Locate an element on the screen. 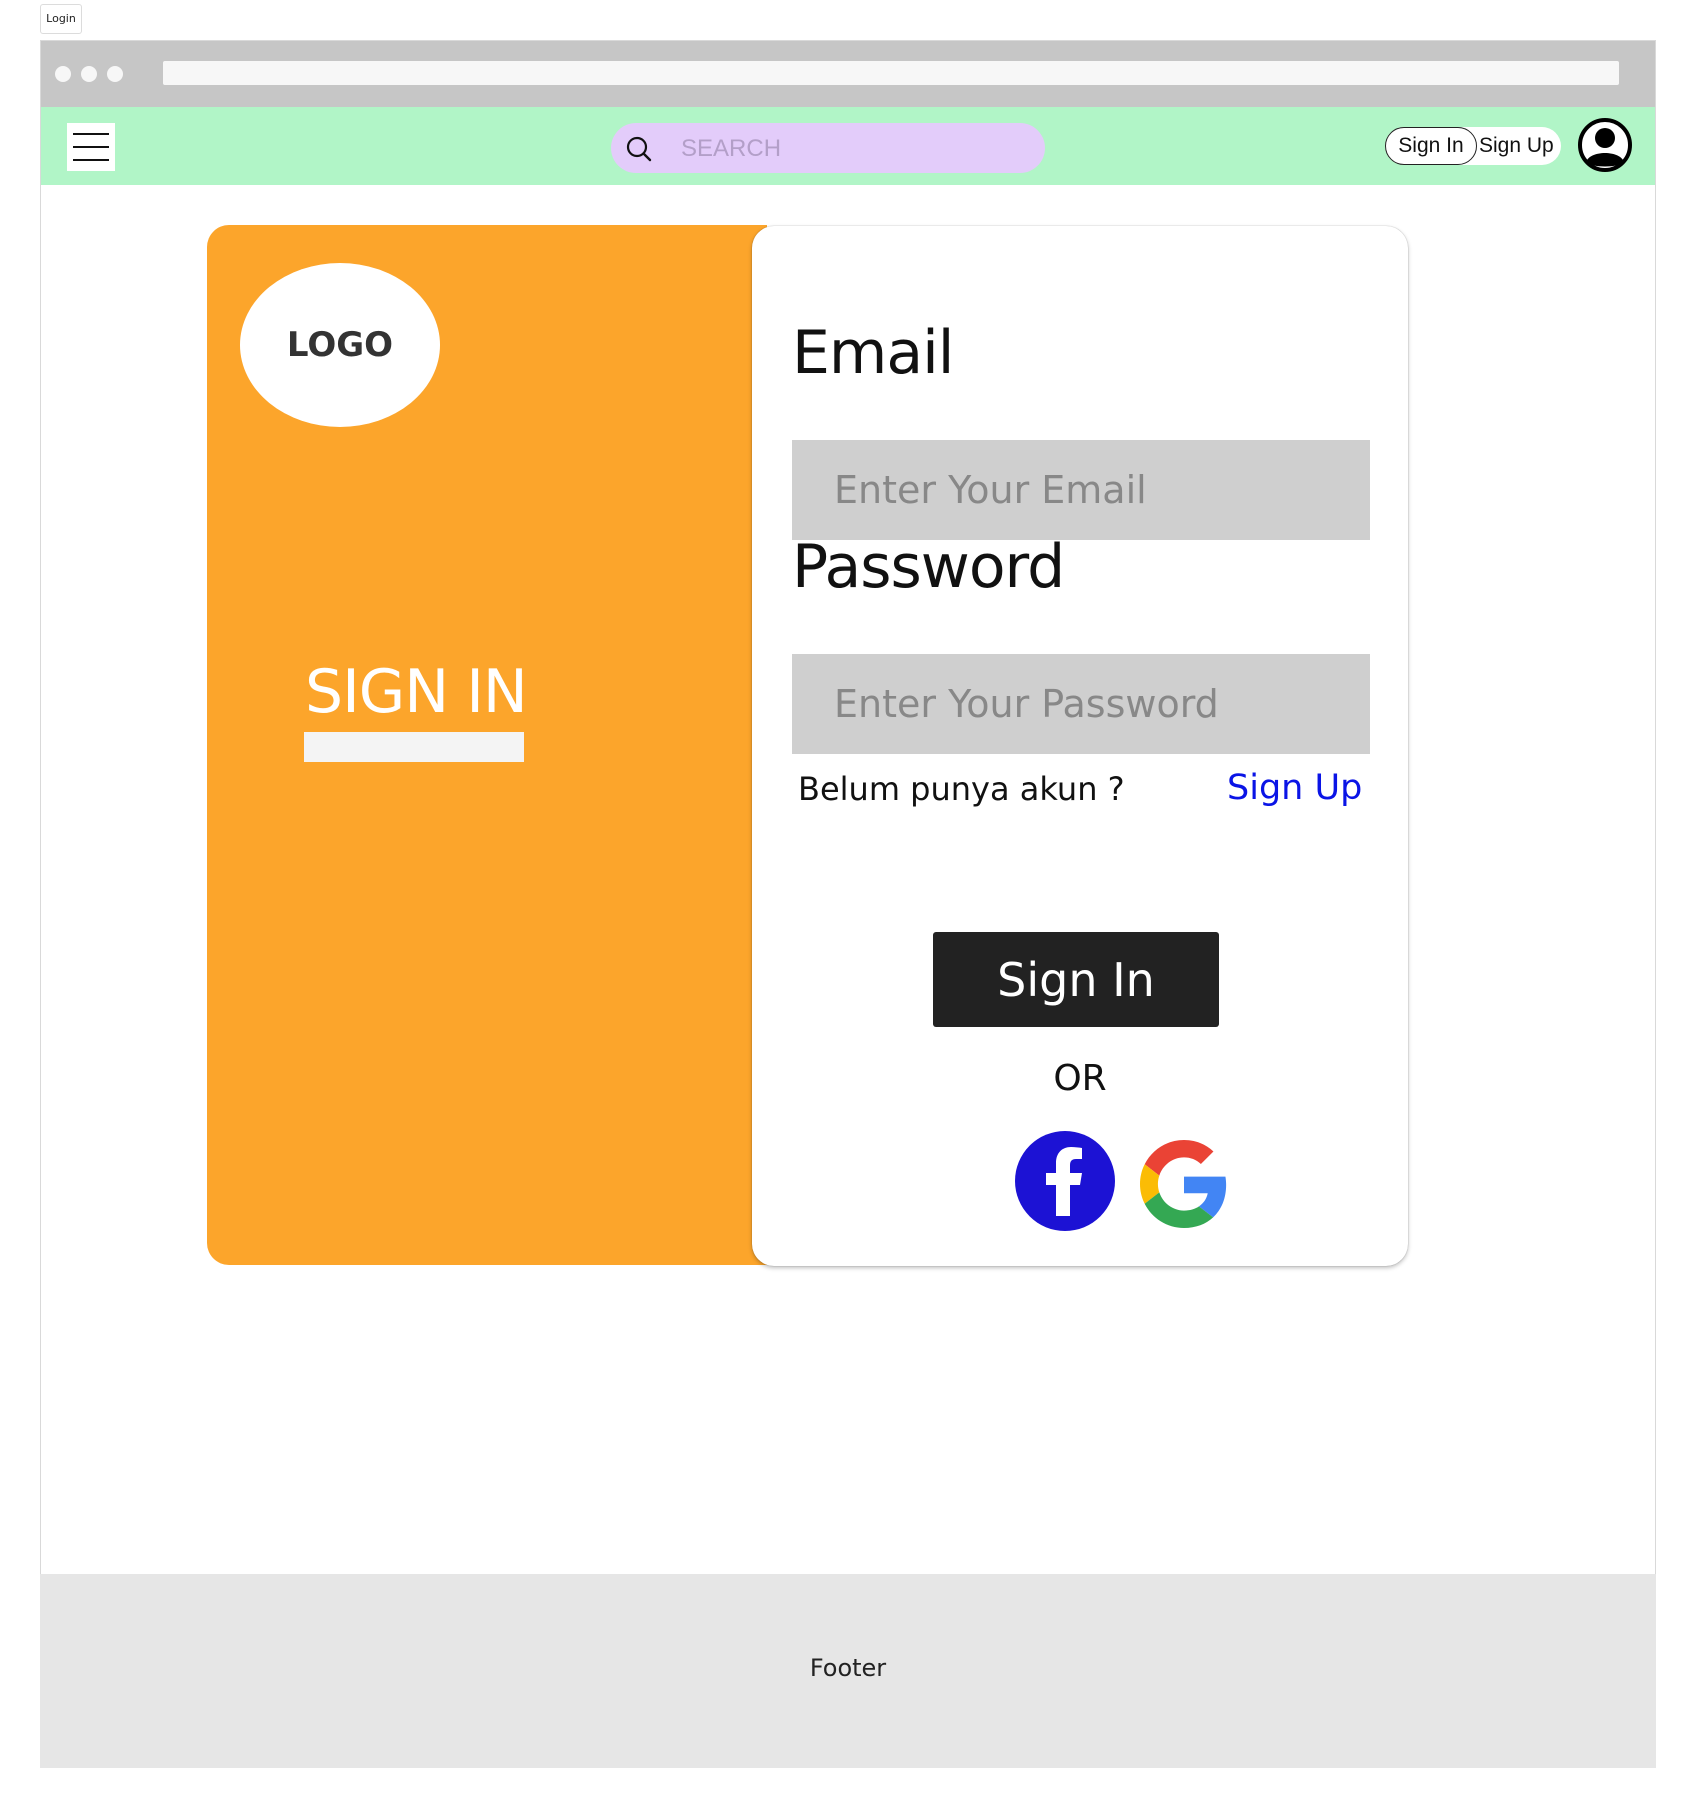 The width and height of the screenshot is (1696, 1808). browser-chrome is located at coordinates (848, 74).